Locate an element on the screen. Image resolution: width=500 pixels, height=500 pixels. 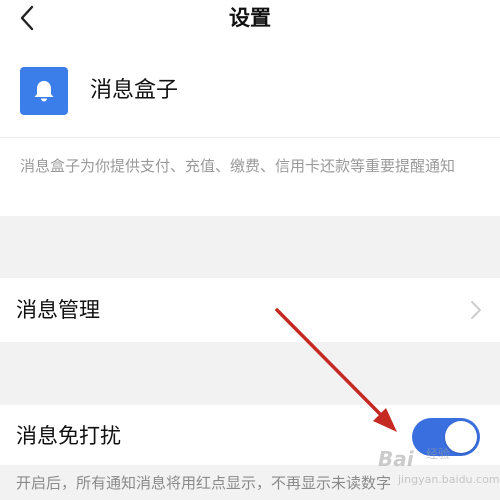
app-description: 消息盒子为你提供支付、充值、缴费、信用卡还款等重要提醒通知 is located at coordinates (238, 166).